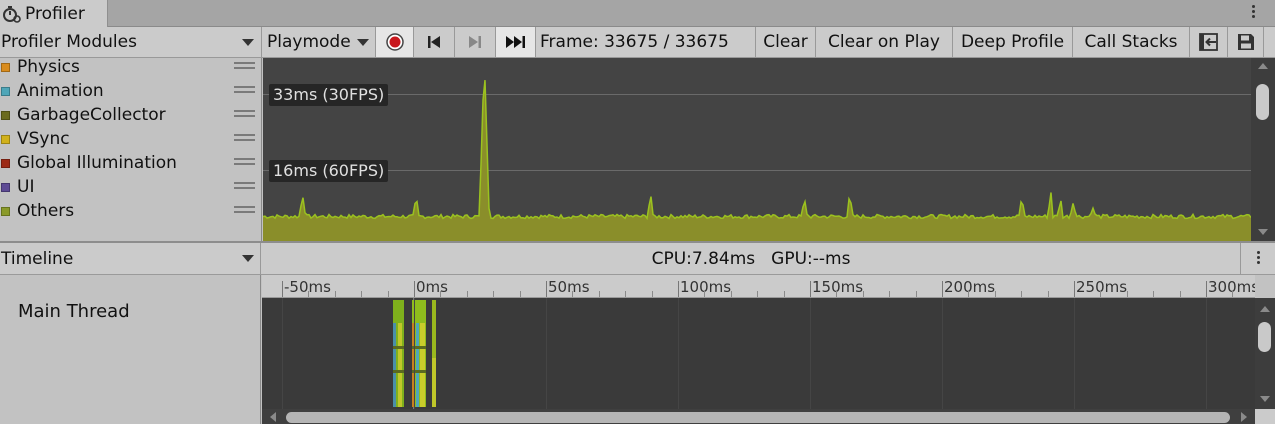 The image size is (1275, 424). What do you see at coordinates (1102, 287) in the screenshot?
I see `ruler-tick-label: 250ms` at bounding box center [1102, 287].